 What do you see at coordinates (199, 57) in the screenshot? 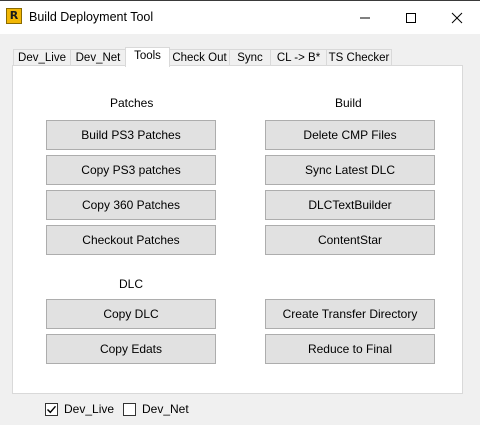
I see `tab-check-out: Check Out` at bounding box center [199, 57].